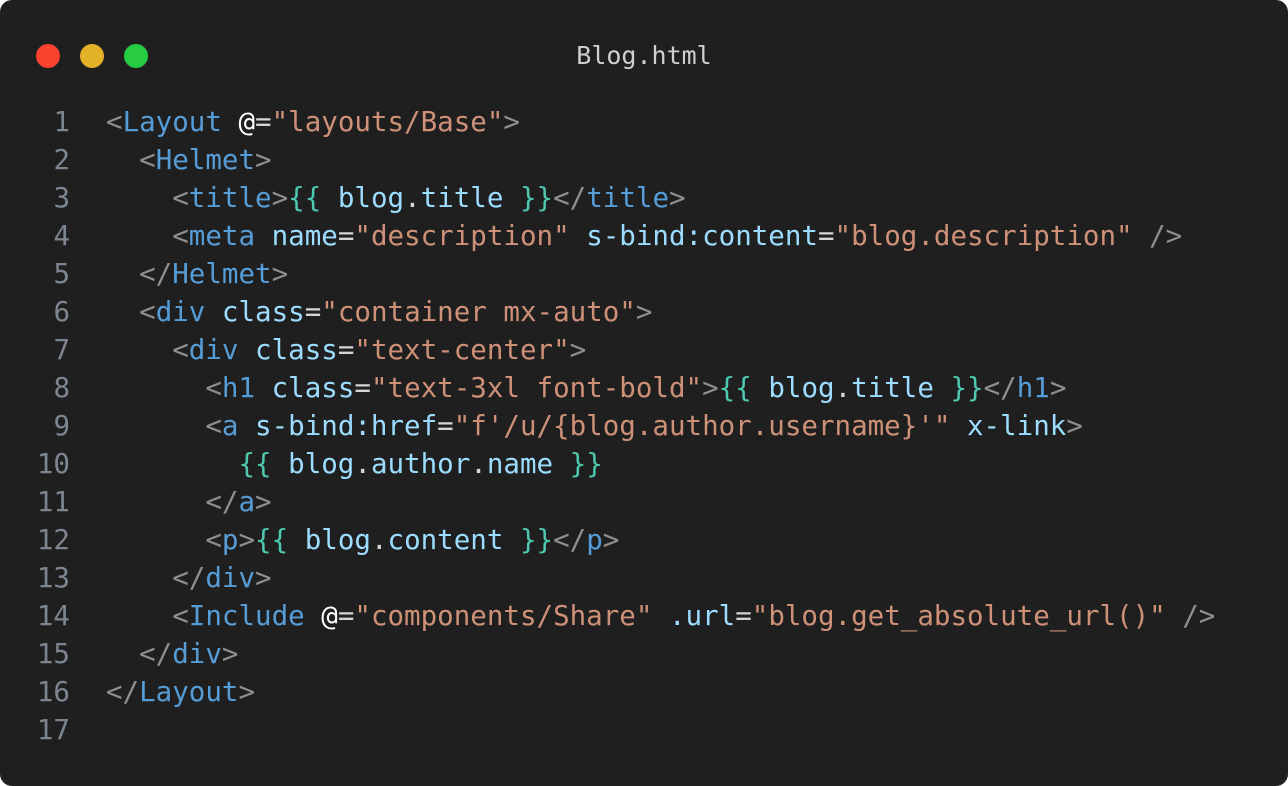  Describe the element at coordinates (536, 388) in the screenshot. I see `code-token: "text-3xl font-bold"` at that location.